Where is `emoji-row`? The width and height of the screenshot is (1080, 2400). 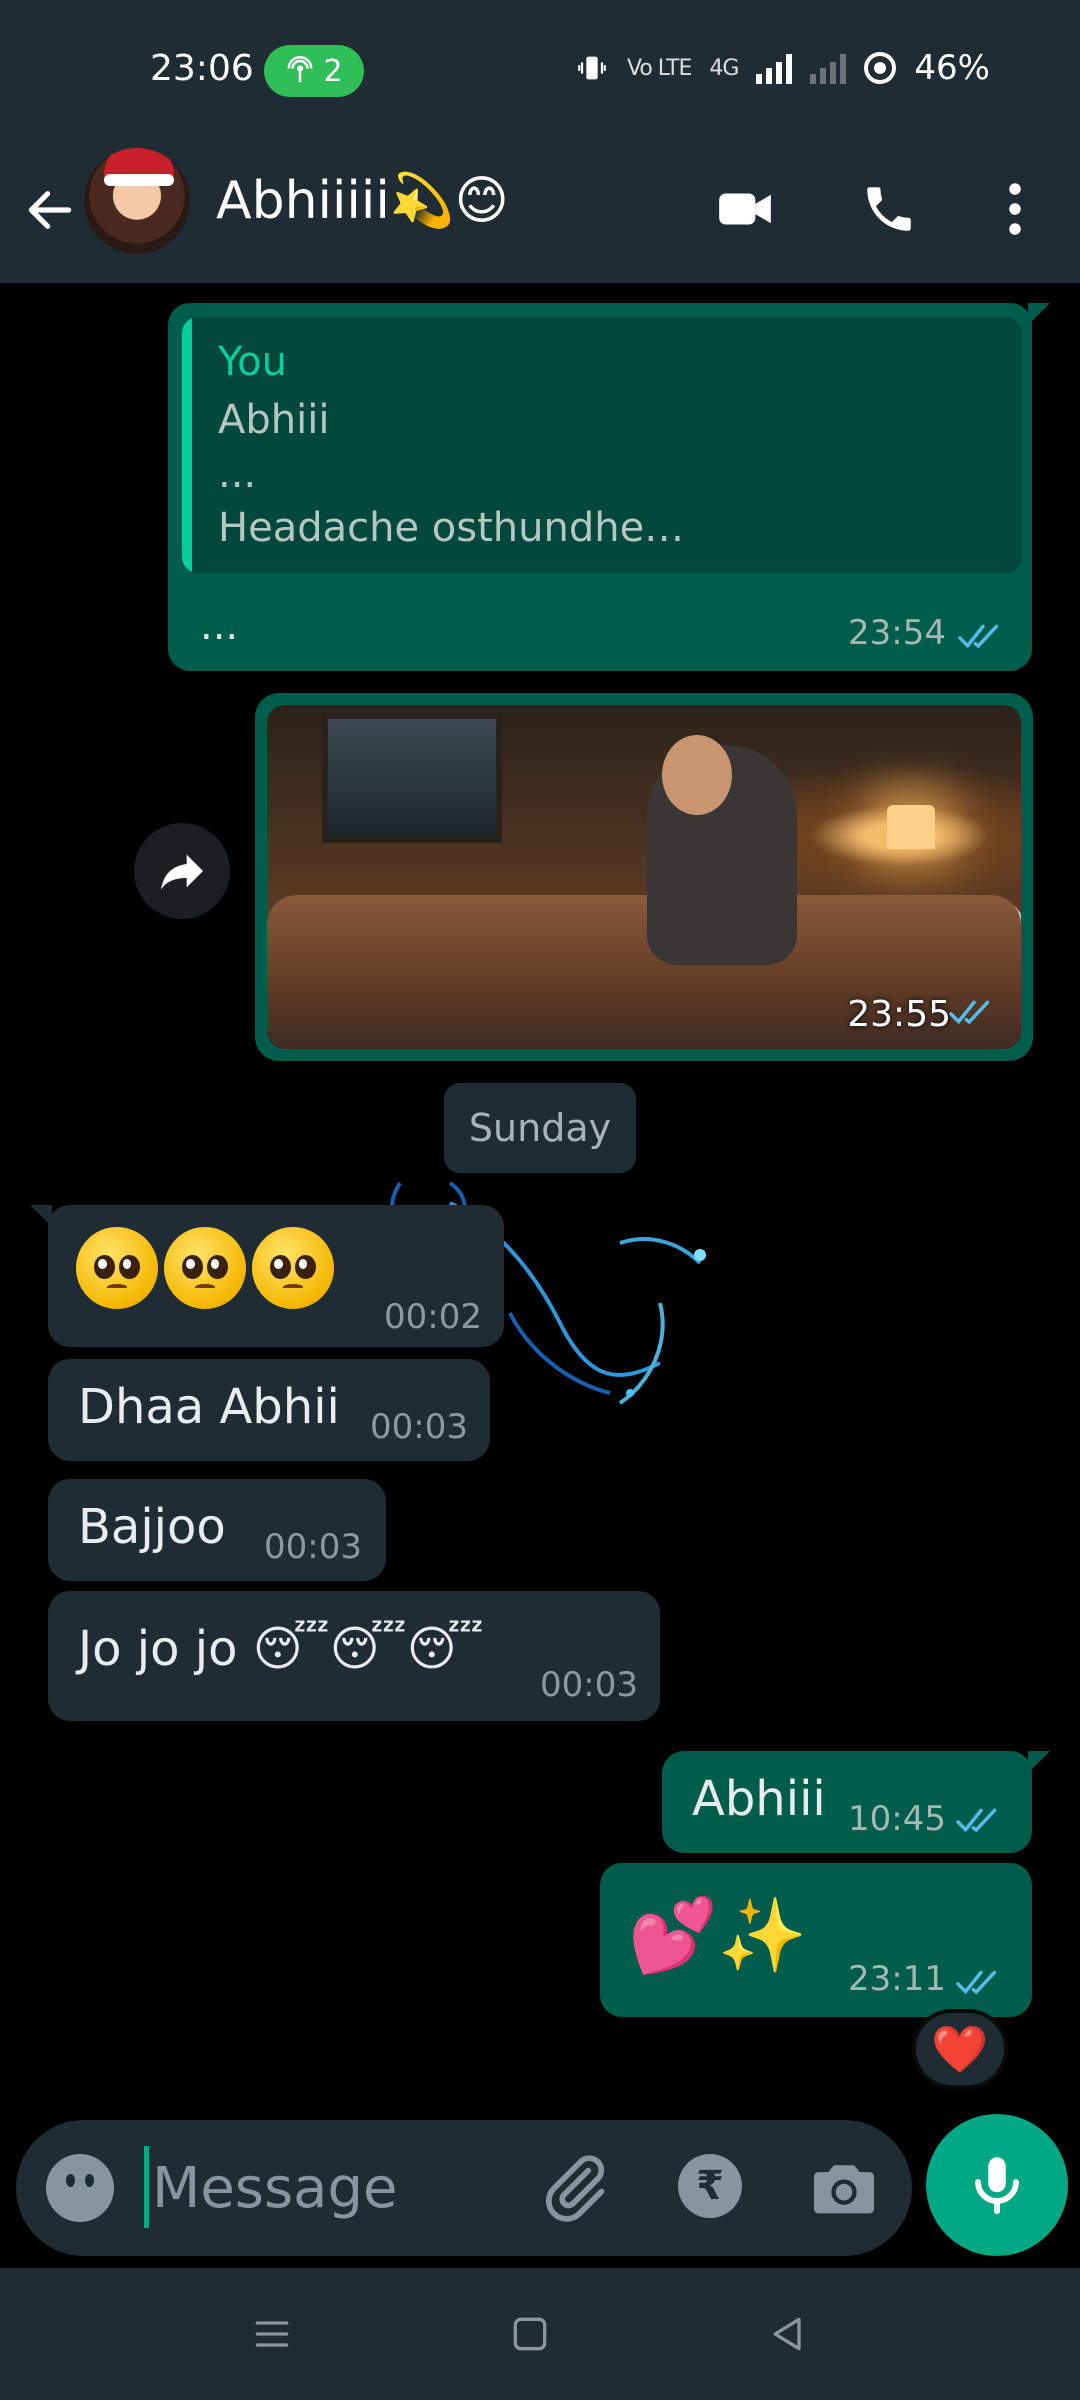
emoji-row is located at coordinates (205, 1268).